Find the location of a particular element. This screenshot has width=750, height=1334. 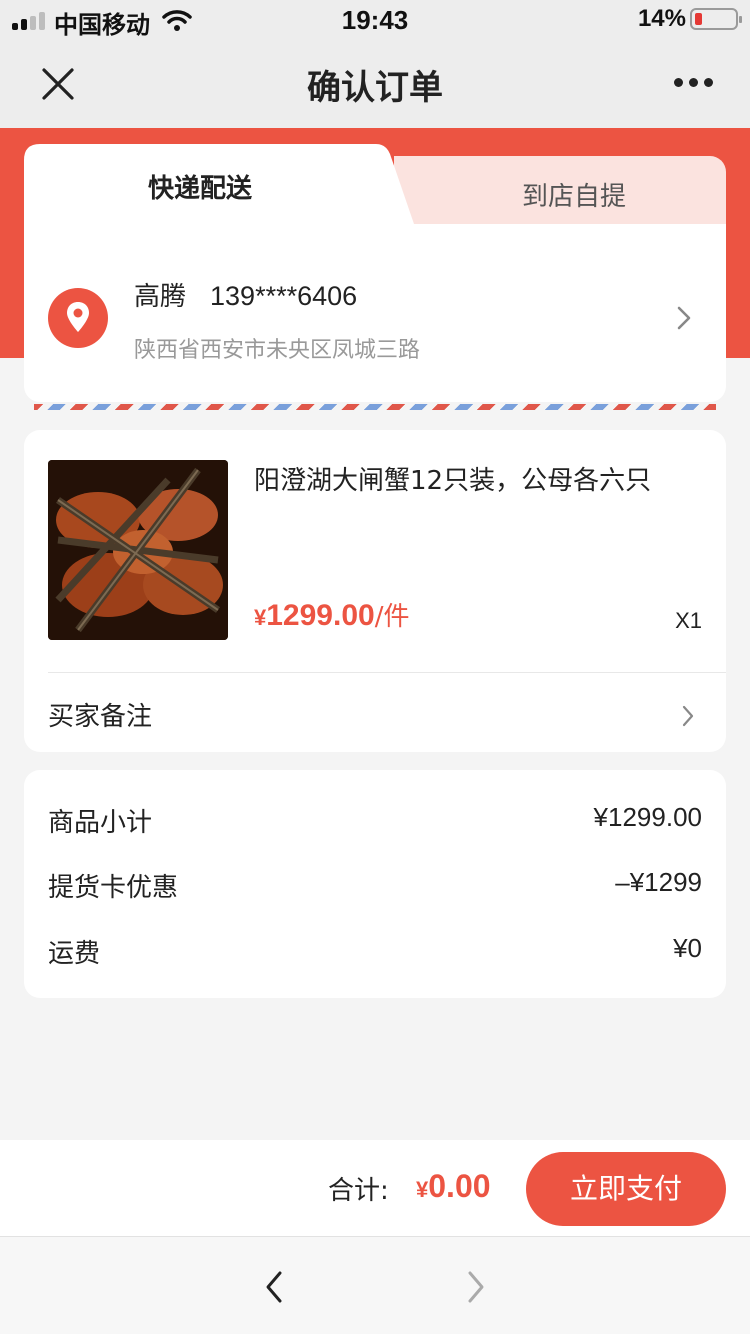

recipient-line: 高腾 139****6406 is located at coordinates (245, 294).